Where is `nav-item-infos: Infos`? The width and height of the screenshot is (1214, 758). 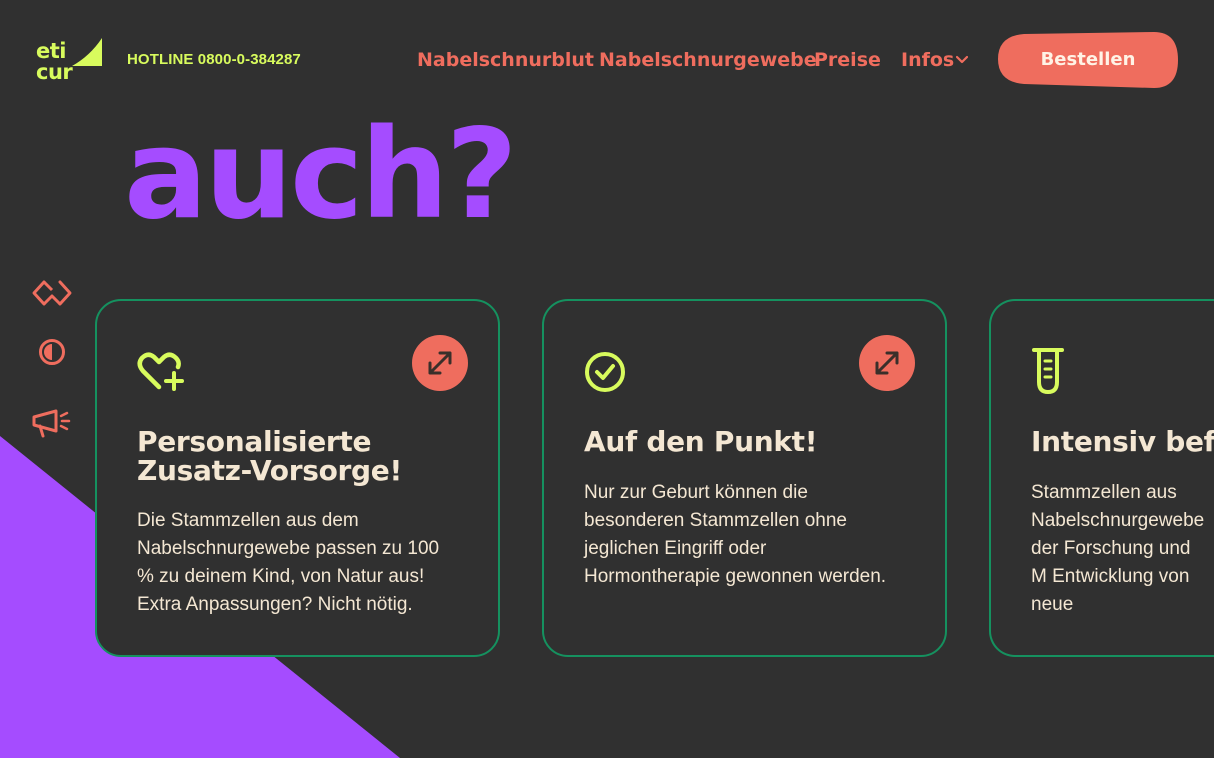
nav-item-infos: Infos is located at coordinates (927, 60).